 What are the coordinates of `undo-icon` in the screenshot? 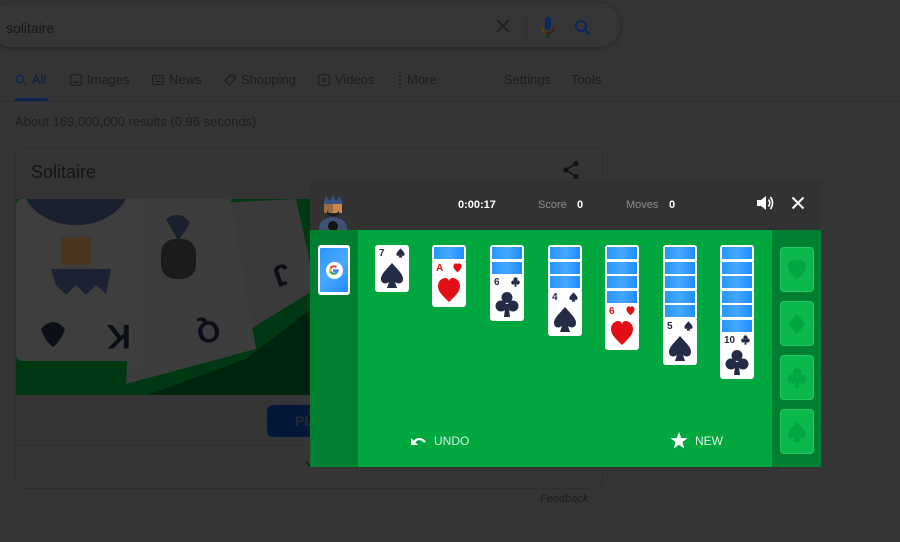 It's located at (418, 441).